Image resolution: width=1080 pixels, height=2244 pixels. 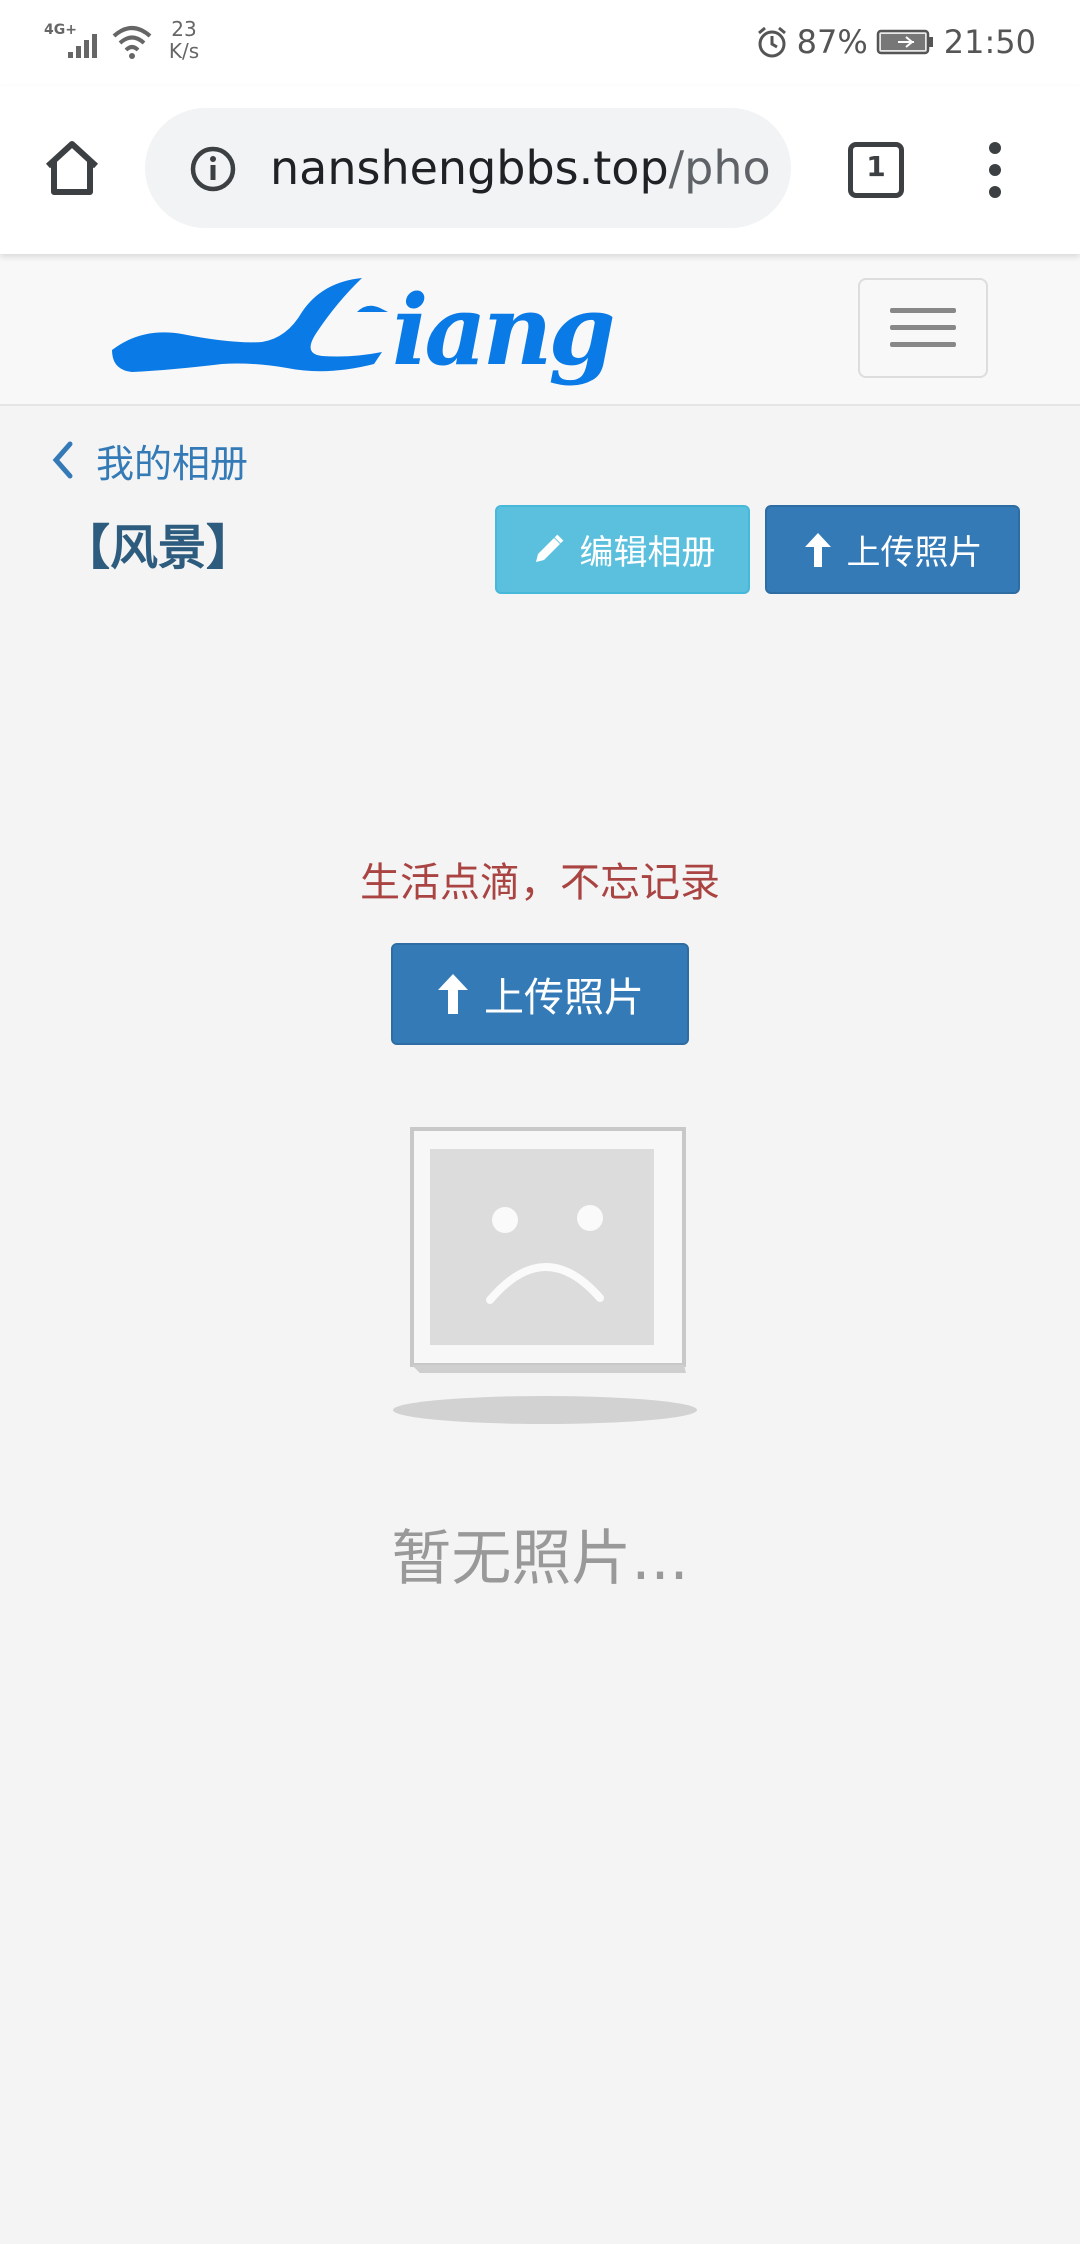 What do you see at coordinates (564, 998) in the screenshot?
I see `upload-photo-main-label: 上传照片` at bounding box center [564, 998].